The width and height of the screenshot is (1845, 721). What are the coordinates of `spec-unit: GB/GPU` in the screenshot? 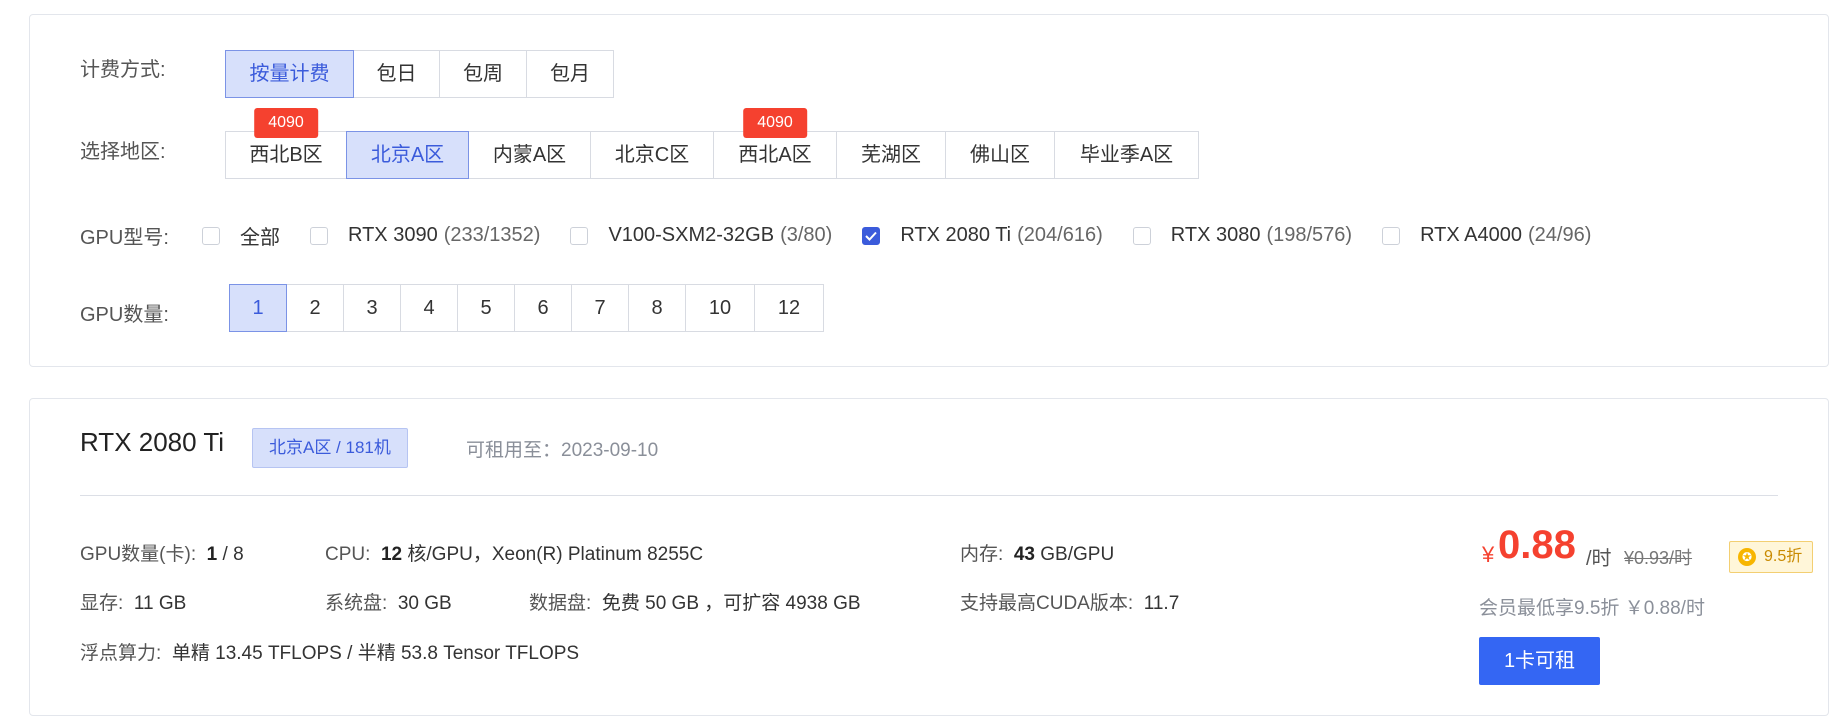 It's located at (1077, 554).